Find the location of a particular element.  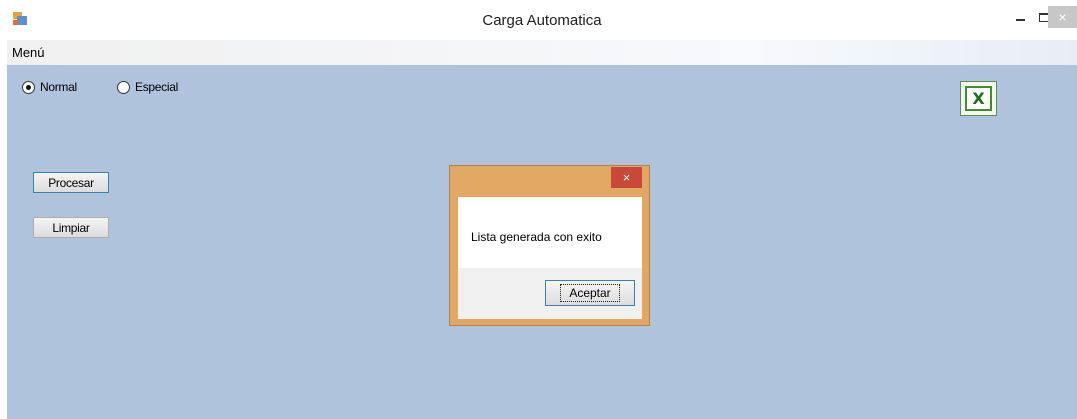

radio-especial: Especial is located at coordinates (147, 87).